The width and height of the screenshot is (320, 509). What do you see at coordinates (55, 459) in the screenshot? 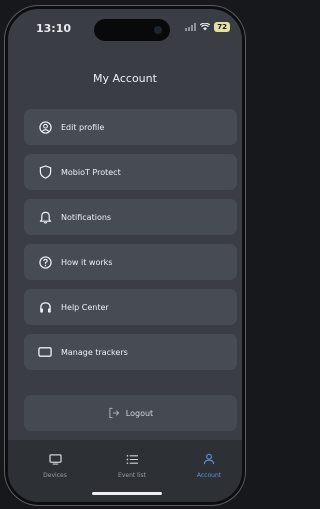
I see `devices-icon` at bounding box center [55, 459].